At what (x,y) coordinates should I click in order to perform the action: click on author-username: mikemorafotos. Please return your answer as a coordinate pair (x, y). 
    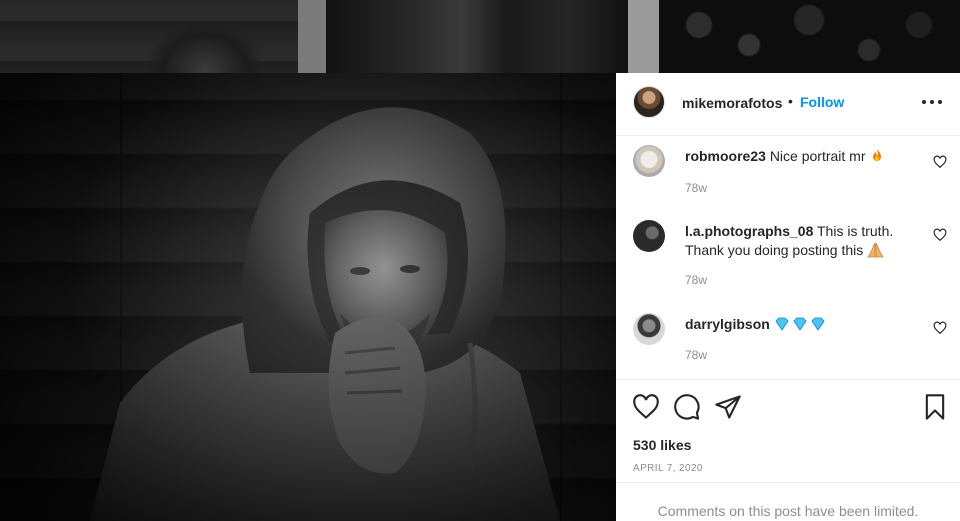
    Looking at the image, I should click on (732, 103).